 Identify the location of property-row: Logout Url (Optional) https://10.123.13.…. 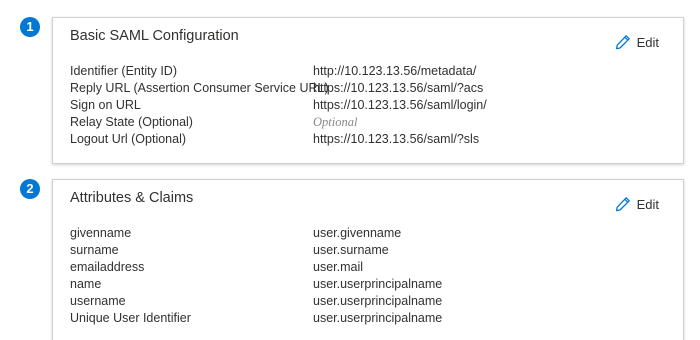
(371, 139).